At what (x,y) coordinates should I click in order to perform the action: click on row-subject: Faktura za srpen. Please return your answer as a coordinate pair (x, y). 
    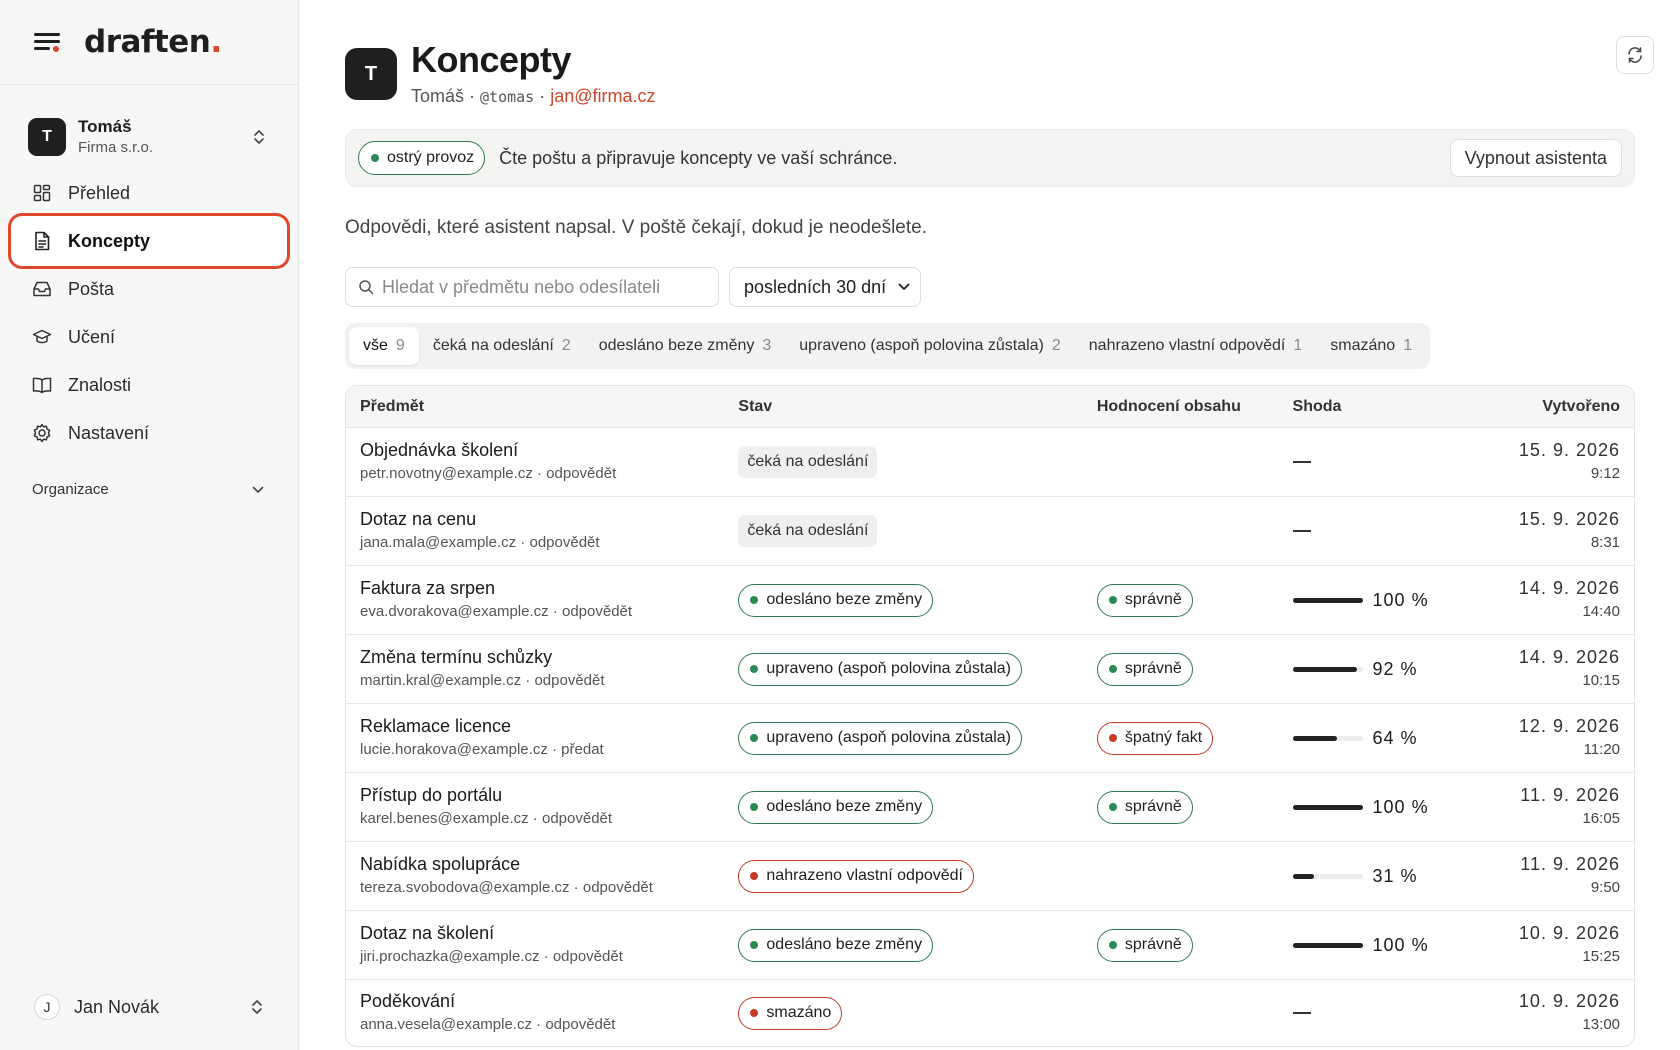
    Looking at the image, I should click on (549, 588).